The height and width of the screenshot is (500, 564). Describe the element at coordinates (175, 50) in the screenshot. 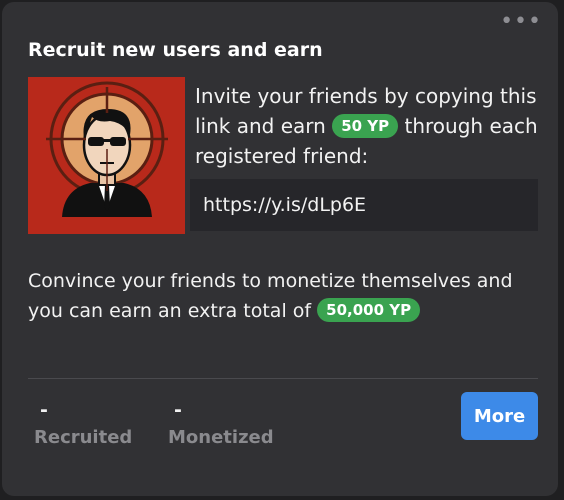

I see `card-title: Recruit new users and earn` at that location.